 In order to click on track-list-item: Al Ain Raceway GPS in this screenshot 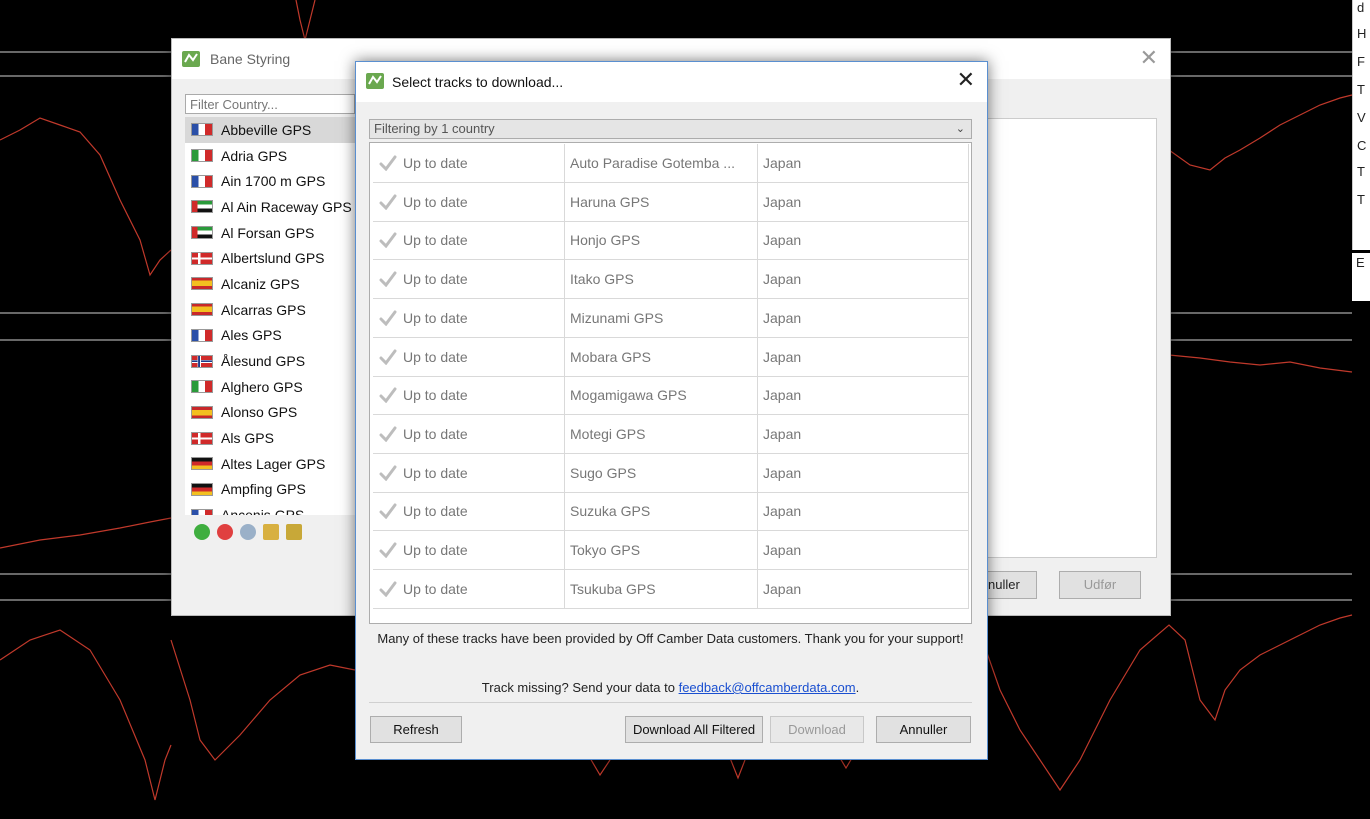, I will do `click(270, 207)`.